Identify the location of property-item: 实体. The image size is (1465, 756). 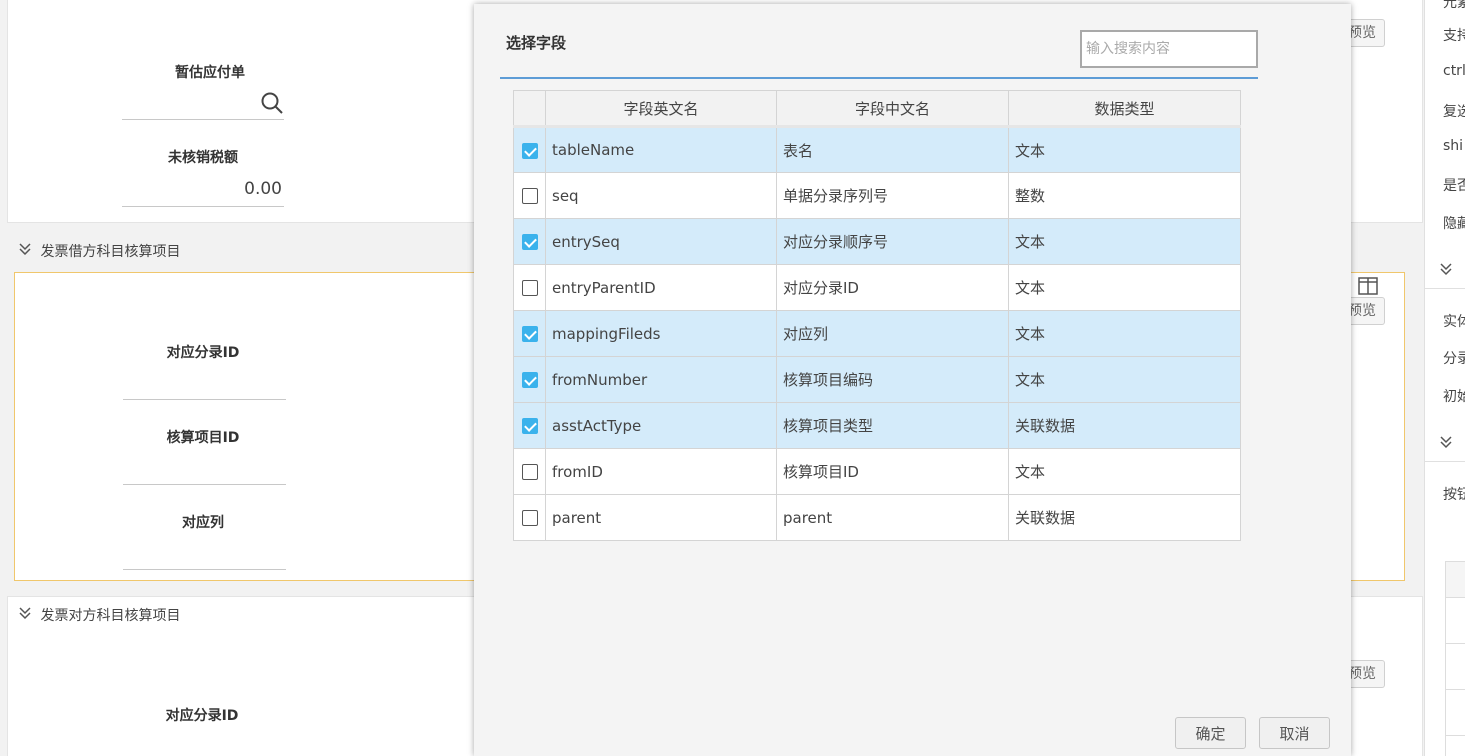
(1454, 322).